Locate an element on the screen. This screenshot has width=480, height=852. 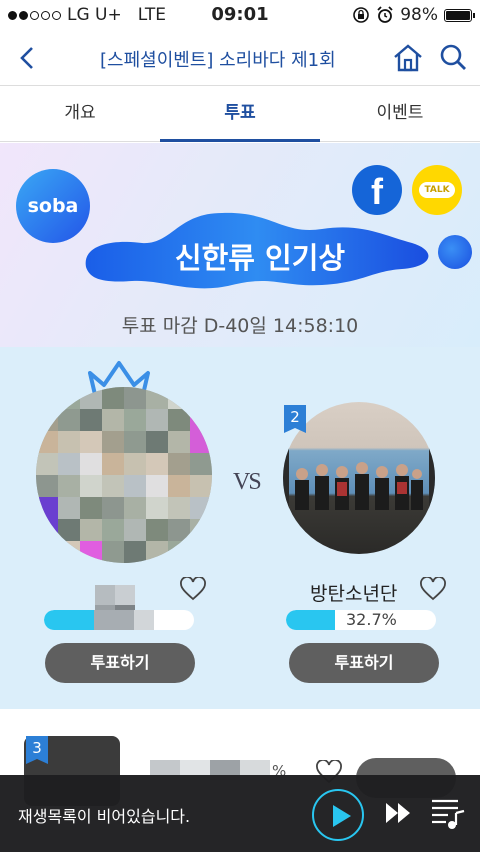
candidate-2-progress: 32.7% is located at coordinates (361, 620).